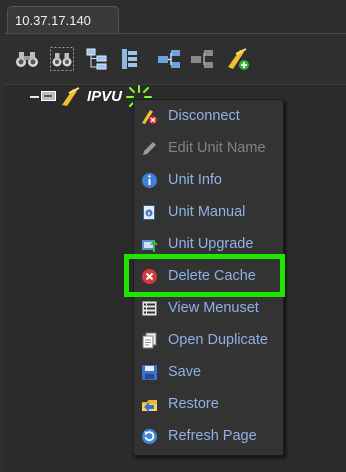 This screenshot has height=472, width=346. What do you see at coordinates (149, 308) in the screenshot?
I see `list-icon` at bounding box center [149, 308].